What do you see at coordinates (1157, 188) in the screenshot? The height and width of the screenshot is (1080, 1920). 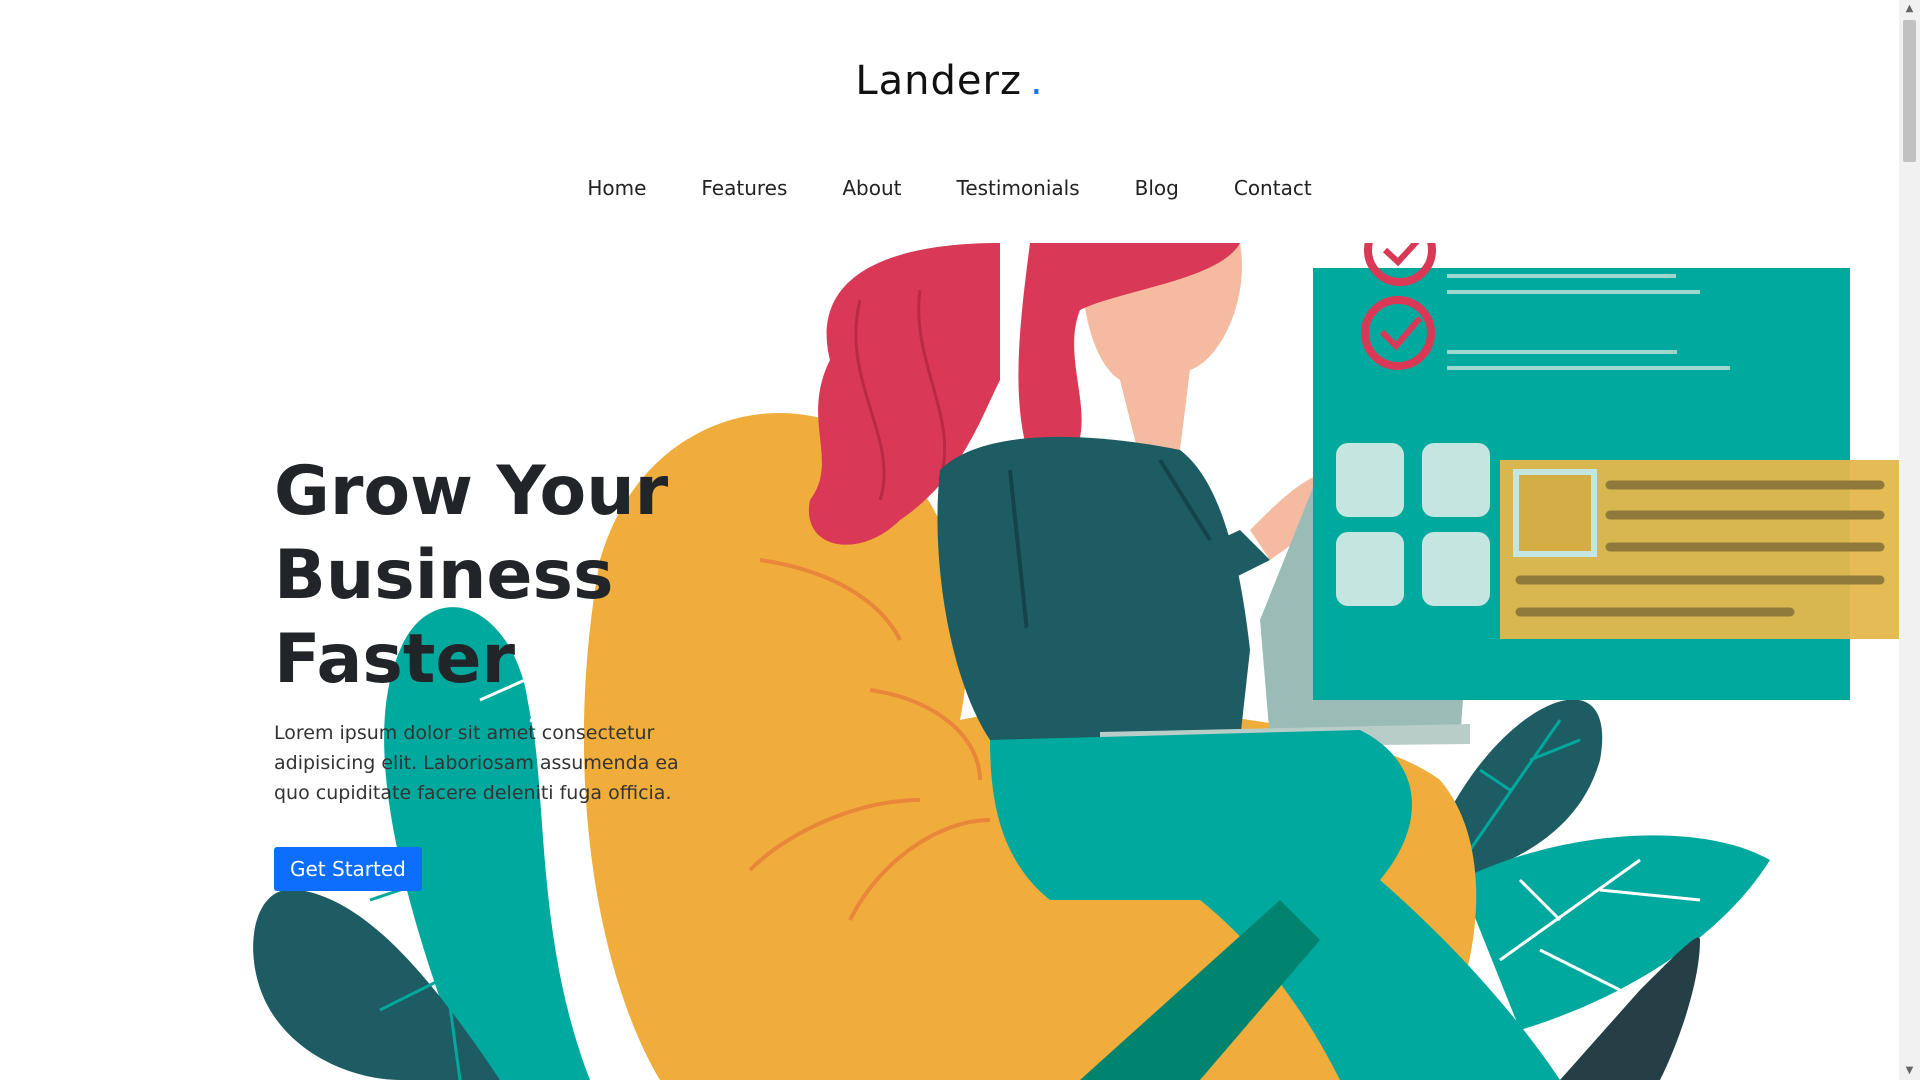 I see `nav-item-blog: Blog` at bounding box center [1157, 188].